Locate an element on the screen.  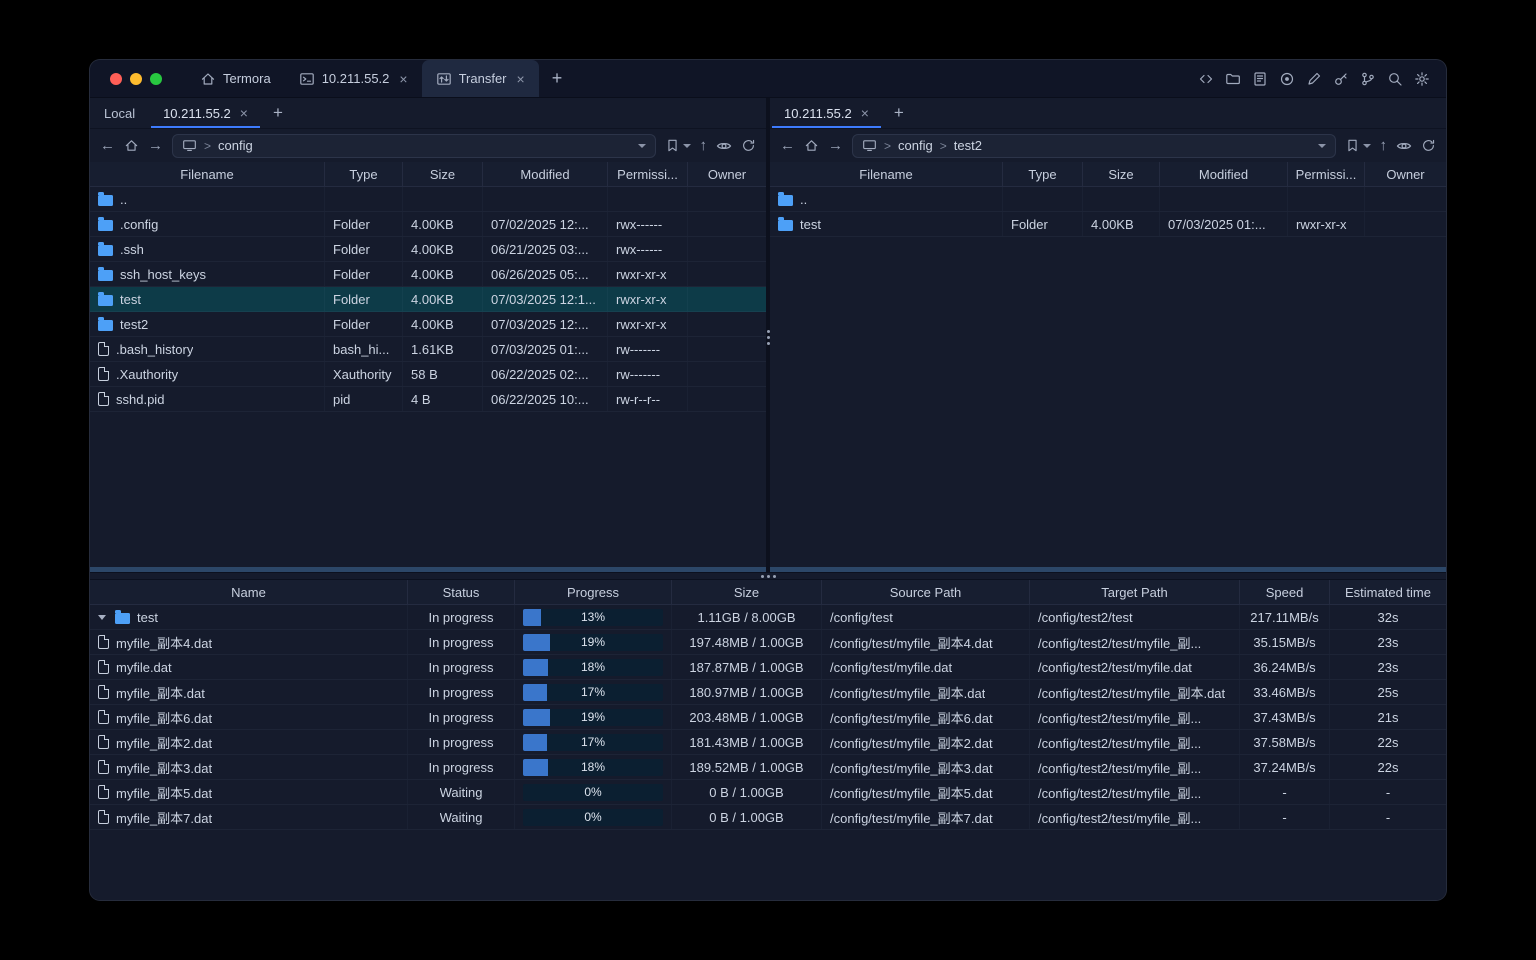
folder-icon is located at coordinates (1233, 79).